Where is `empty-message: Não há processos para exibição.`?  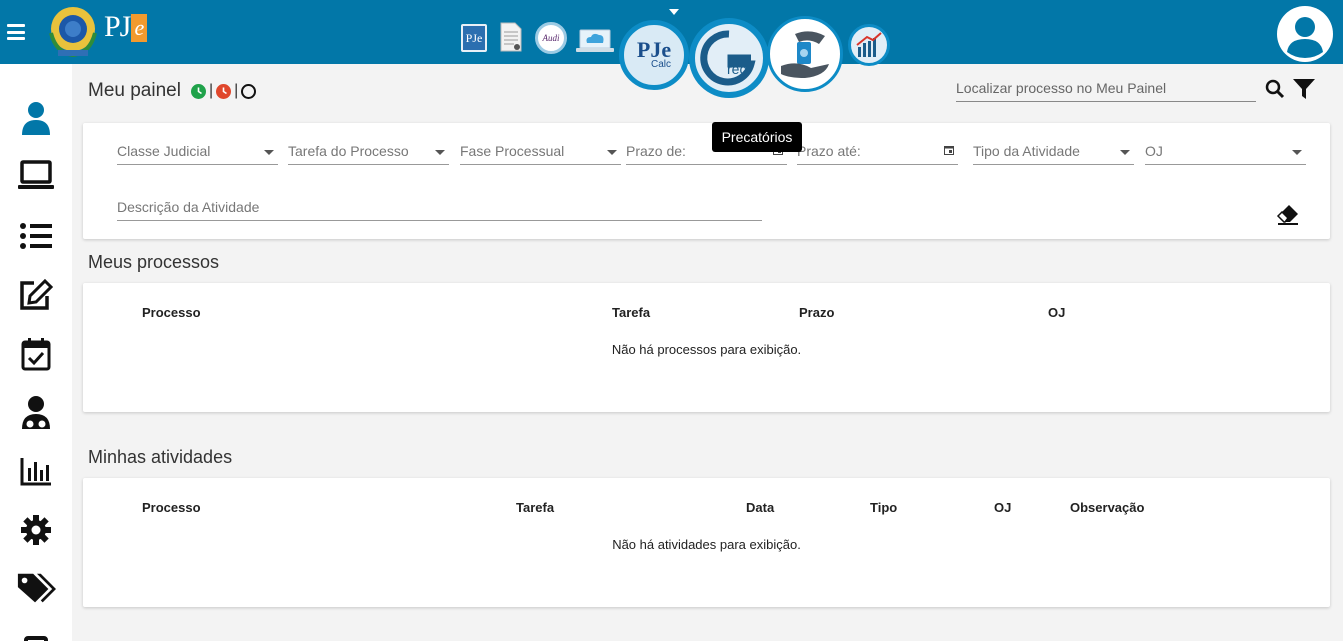
empty-message: Não há processos para exibição. is located at coordinates (706, 349).